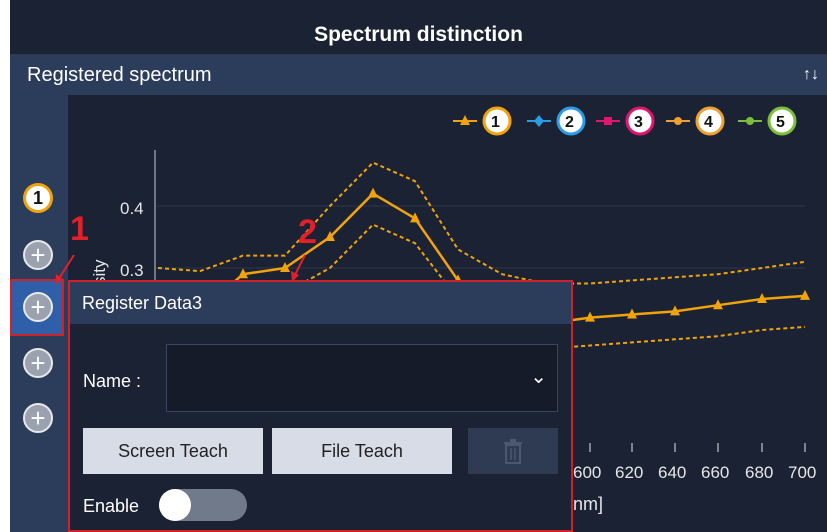 The image size is (827, 532). Describe the element at coordinates (780, 122) in the screenshot. I see `legend-badge-label: 5` at that location.